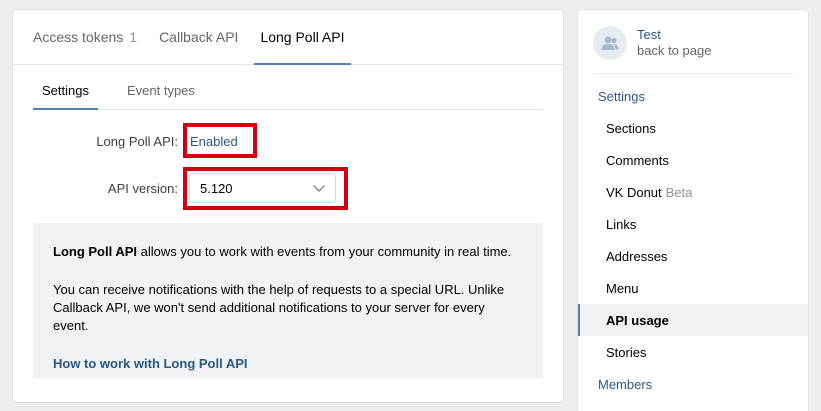  I want to click on tab-access-tokens-count: 1, so click(133, 37).